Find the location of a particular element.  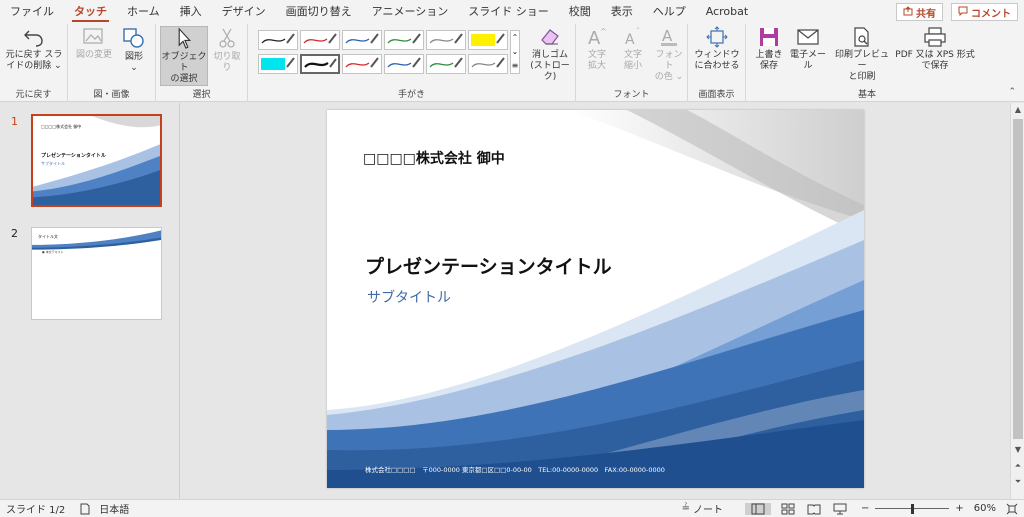

notes-icon: ≟ is located at coordinates (686, 508).